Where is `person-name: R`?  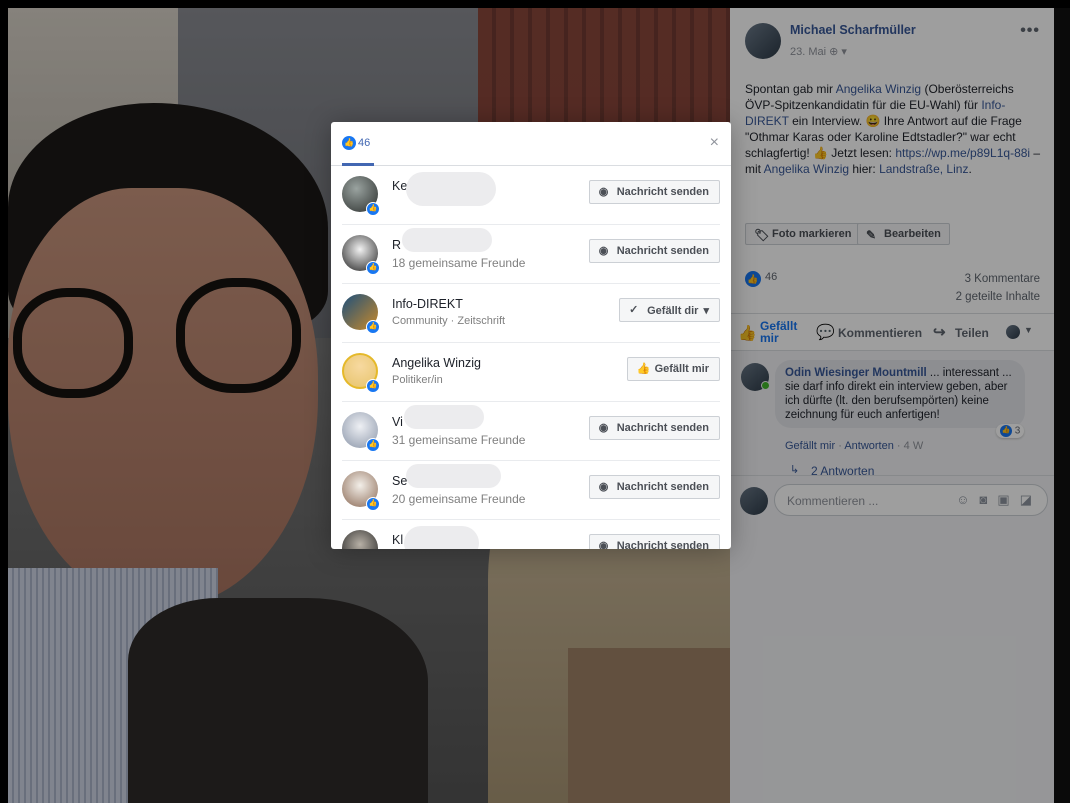 person-name: R is located at coordinates (396, 245).